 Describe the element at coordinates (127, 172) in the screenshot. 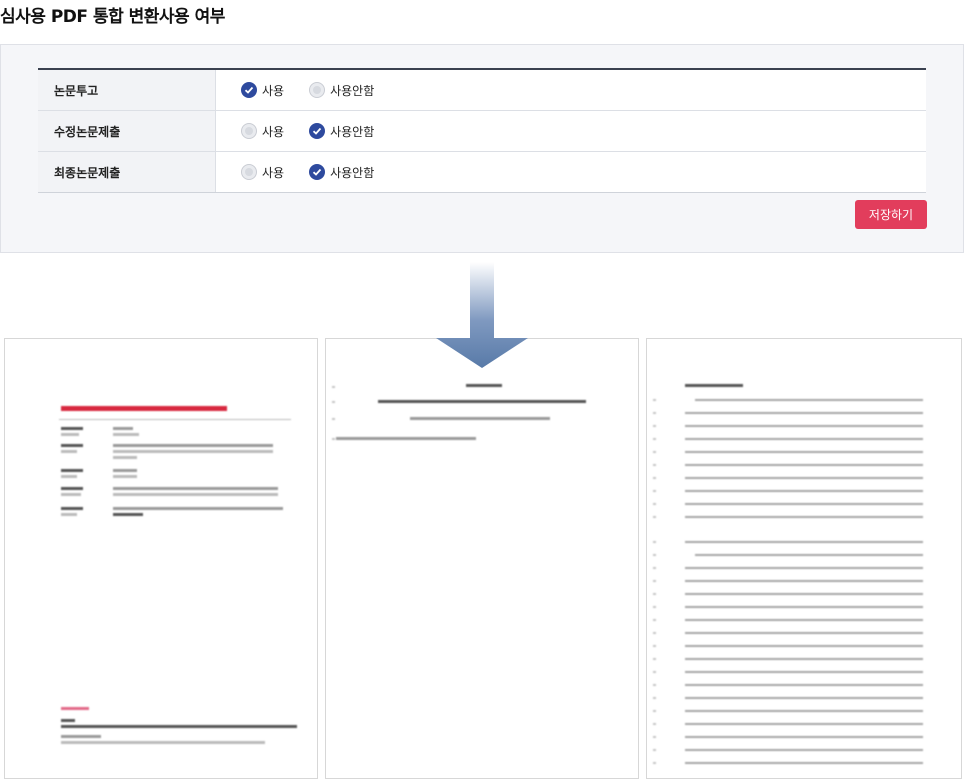

I see `row-label: 최종논문제출` at that location.